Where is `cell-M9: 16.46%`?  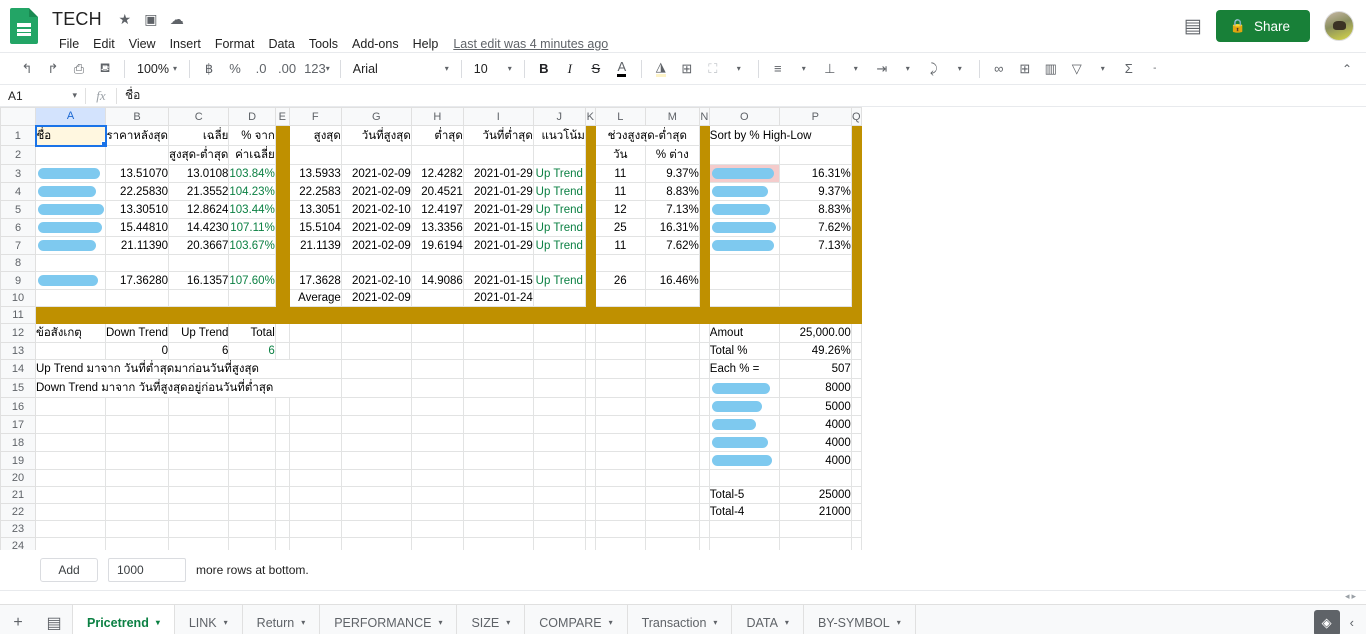 cell-M9: 16.46% is located at coordinates (672, 280).